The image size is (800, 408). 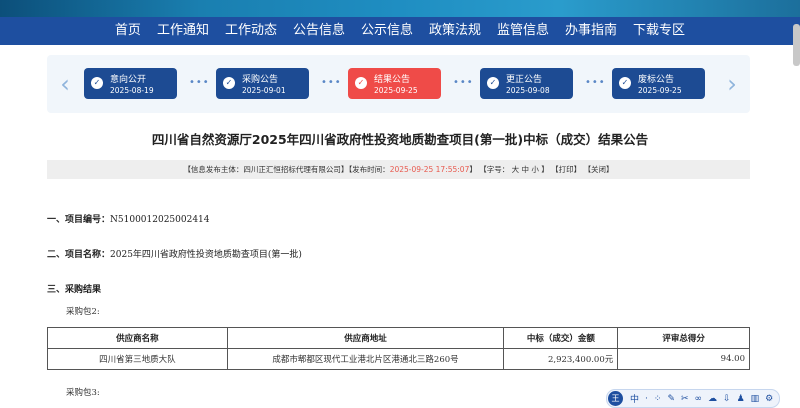 I want to click on publish-time-suffix: 】, so click(x=473, y=169).